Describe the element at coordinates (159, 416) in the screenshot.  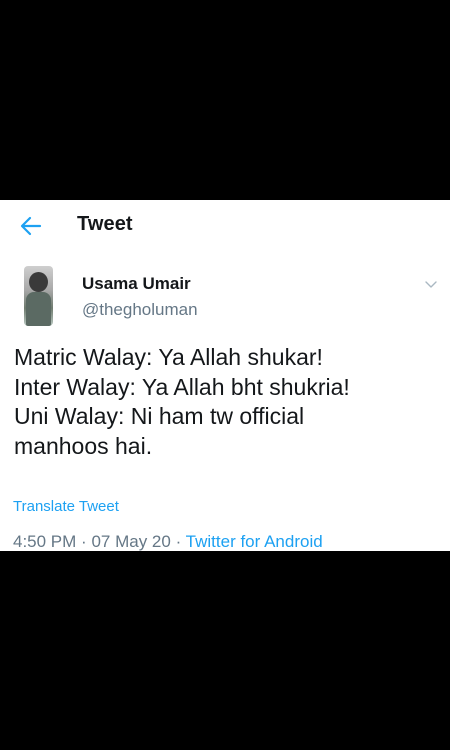
I see `tweet-line: Uni Walay: Ni ham tw official` at that location.